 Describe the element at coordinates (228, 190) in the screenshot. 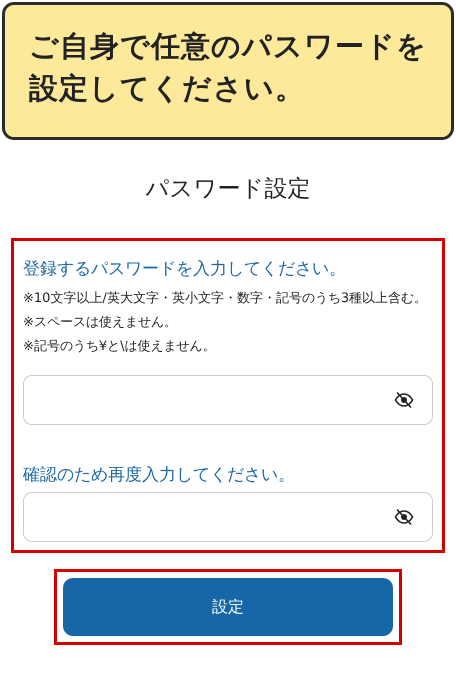

I see `page-title: パスワード設定` at that location.